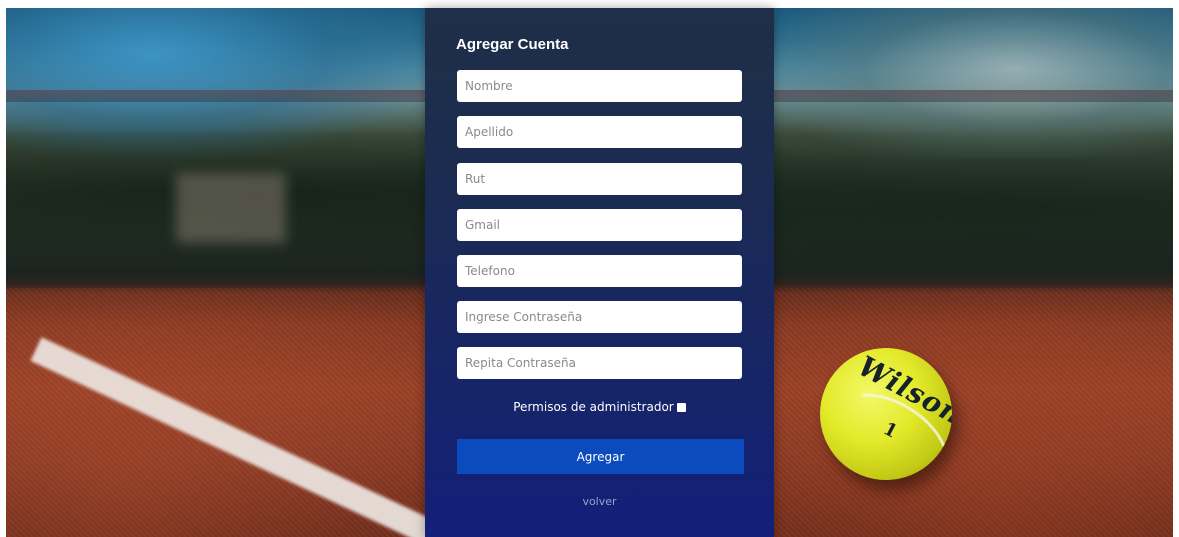 Image resolution: width=1179 pixels, height=537 pixels. I want to click on volver-link: volver, so click(599, 501).